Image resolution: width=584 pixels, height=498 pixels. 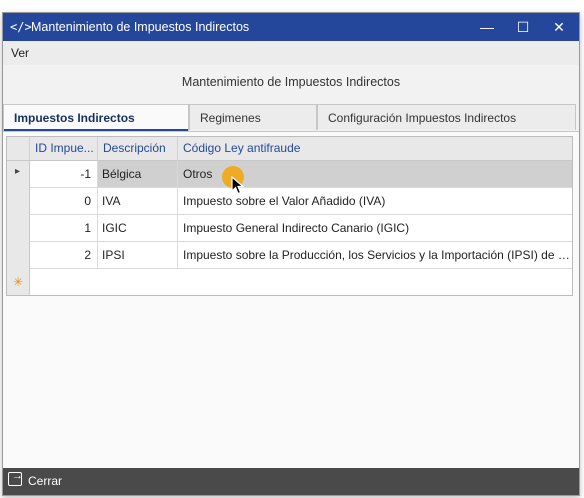 What do you see at coordinates (64, 201) in the screenshot?
I see `cell-id: 0` at bounding box center [64, 201].